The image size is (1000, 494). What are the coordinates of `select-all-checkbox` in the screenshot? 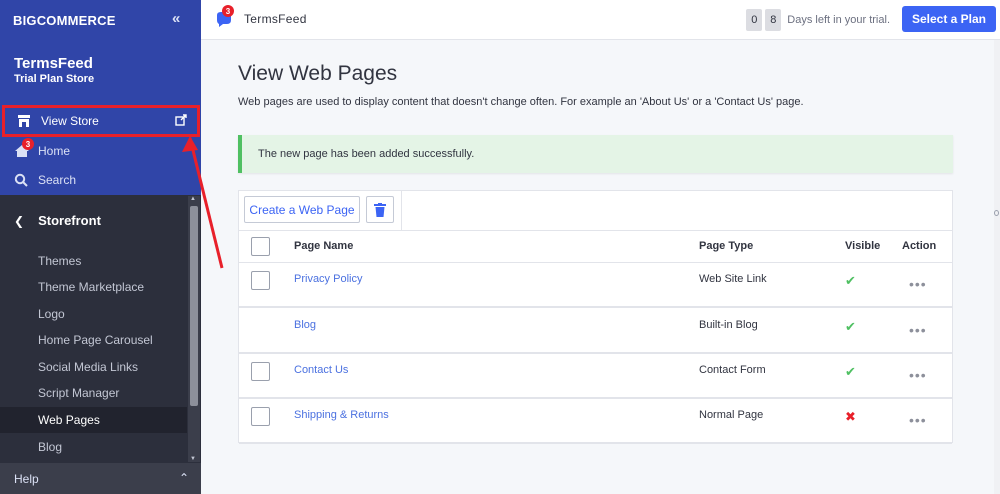 It's located at (260, 246).